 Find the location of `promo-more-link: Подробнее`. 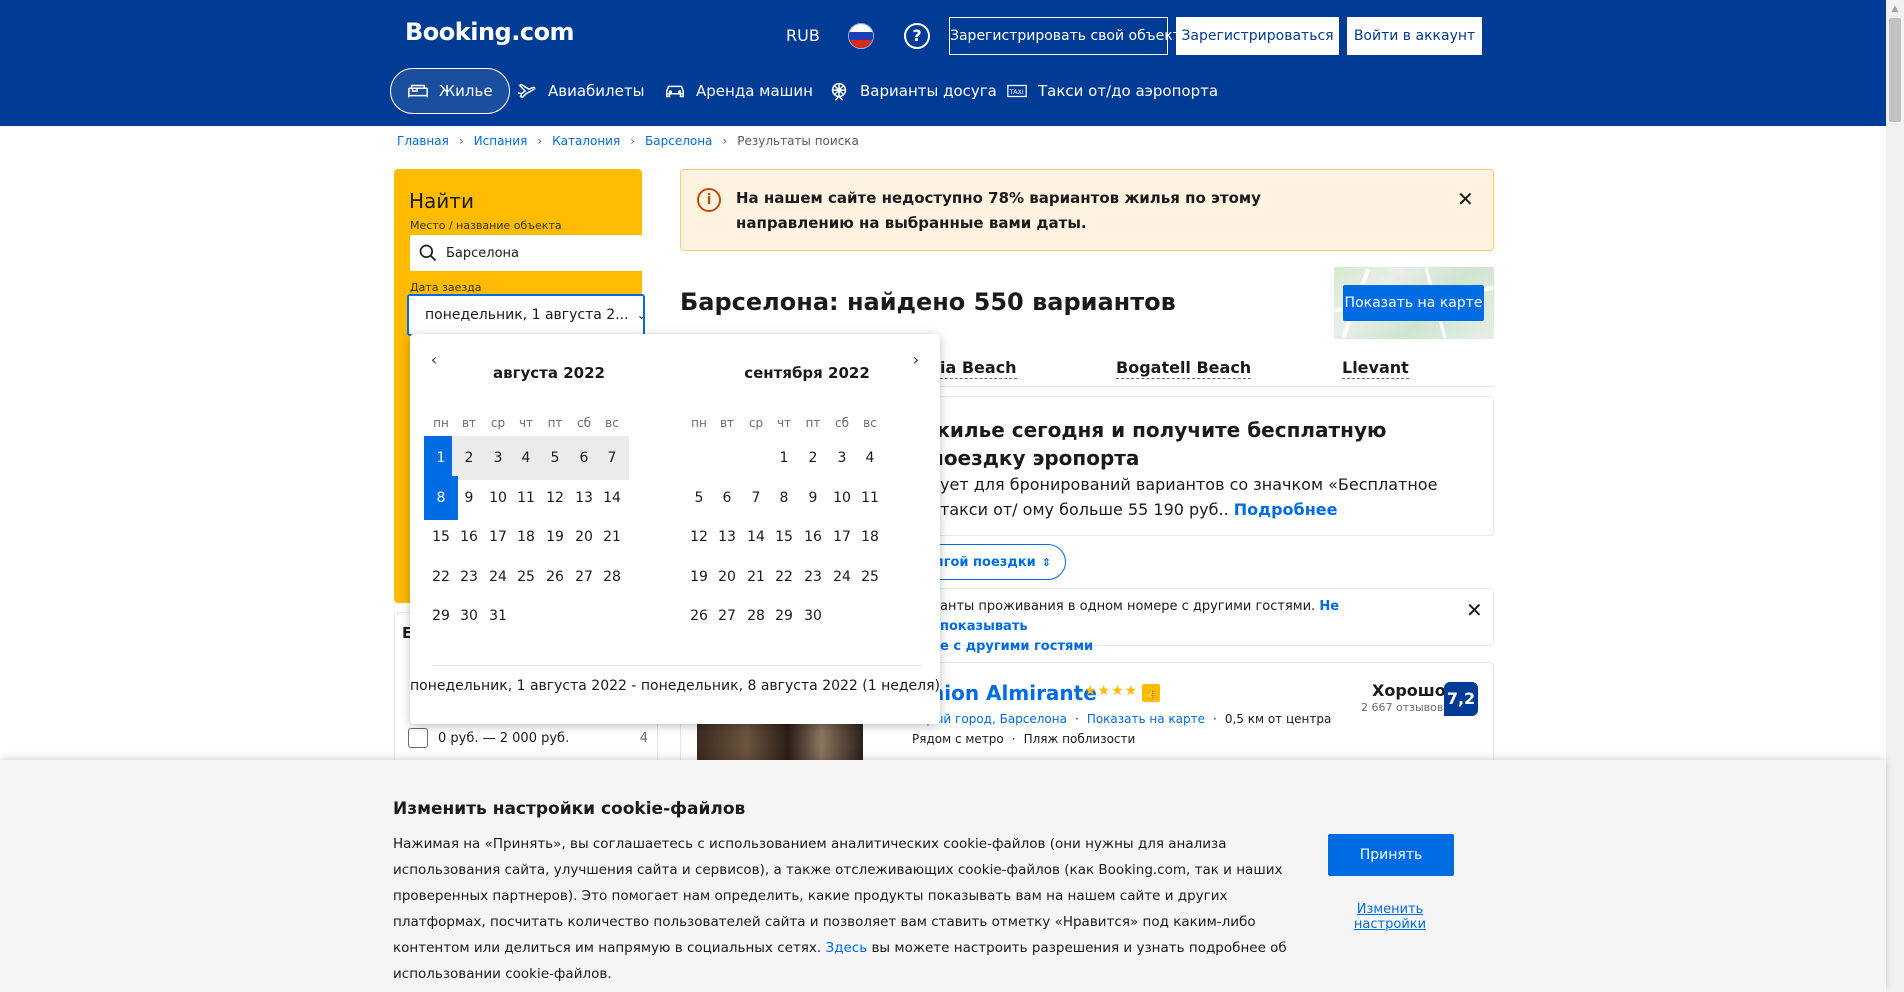

promo-more-link: Подробнее is located at coordinates (1286, 509).